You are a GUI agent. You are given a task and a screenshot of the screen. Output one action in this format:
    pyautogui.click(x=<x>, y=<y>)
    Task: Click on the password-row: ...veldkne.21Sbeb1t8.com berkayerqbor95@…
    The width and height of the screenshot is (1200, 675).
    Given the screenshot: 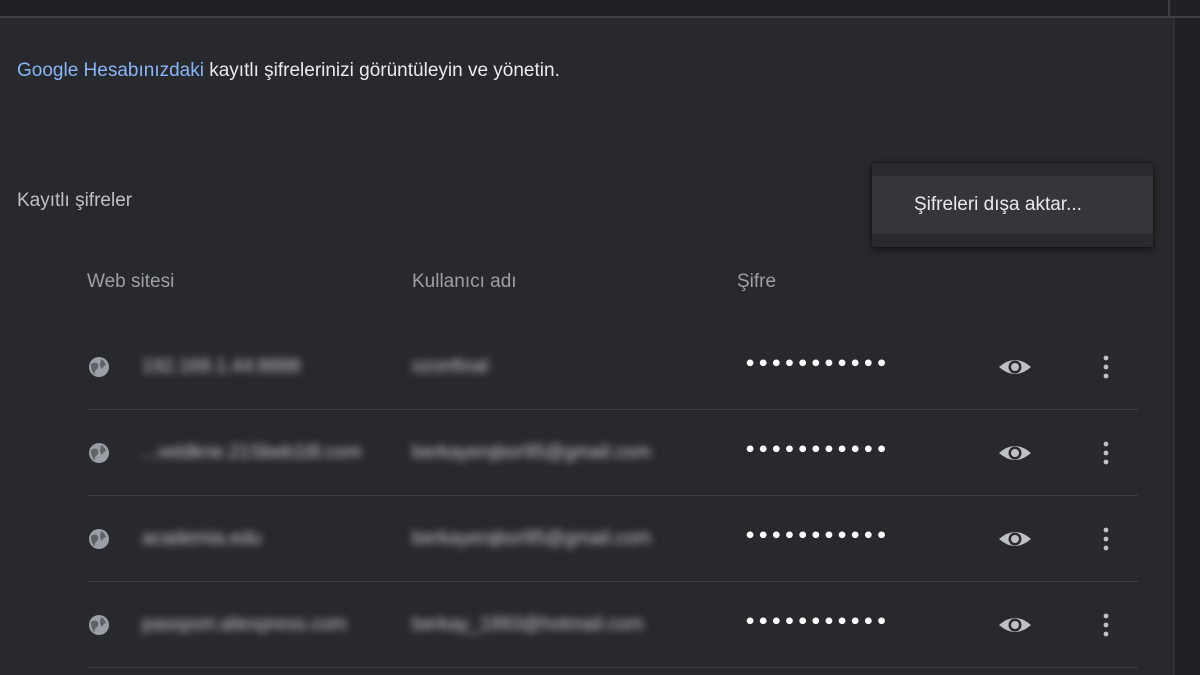 What is the action you would take?
    pyautogui.click(x=612, y=452)
    